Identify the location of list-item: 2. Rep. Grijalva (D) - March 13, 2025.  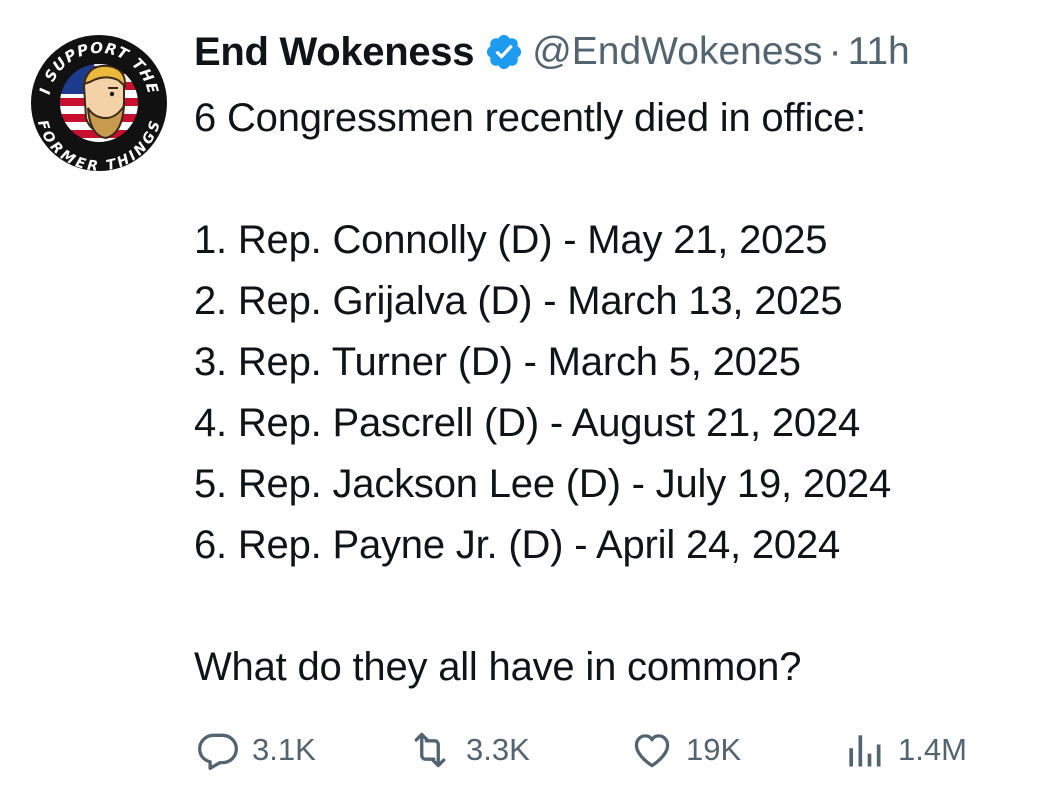
(518, 301).